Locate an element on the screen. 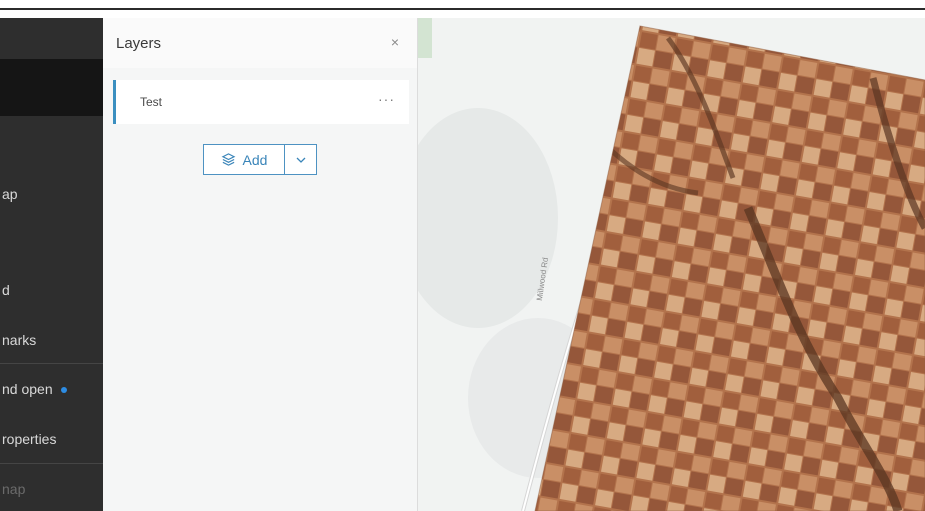 This screenshot has height=511, width=925. sidebar-item-share-map: nap is located at coordinates (51, 489).